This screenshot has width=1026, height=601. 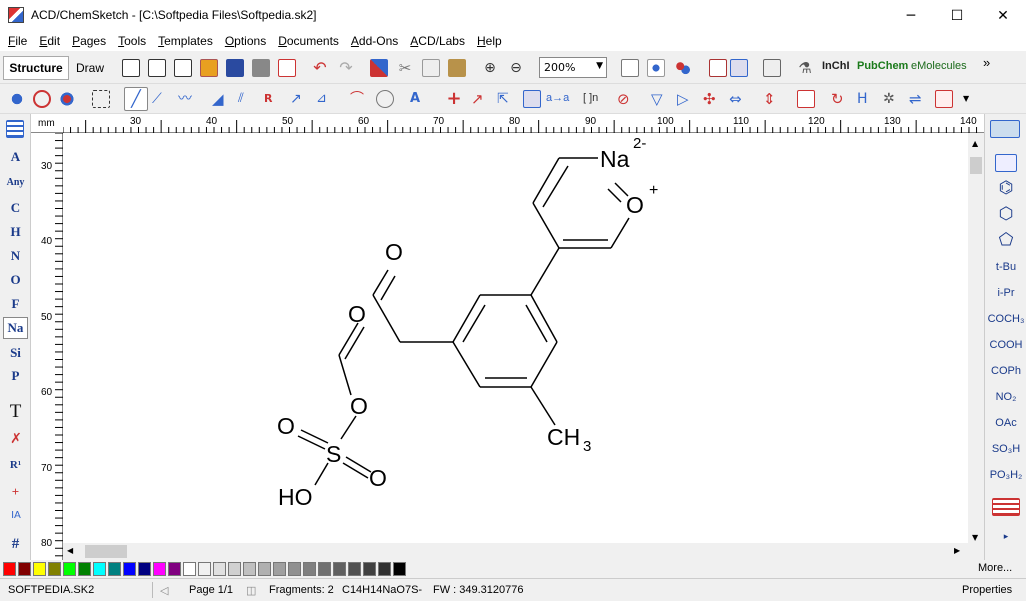 What do you see at coordinates (346, 68) in the screenshot?
I see `redo-icon: ↷` at bounding box center [346, 68].